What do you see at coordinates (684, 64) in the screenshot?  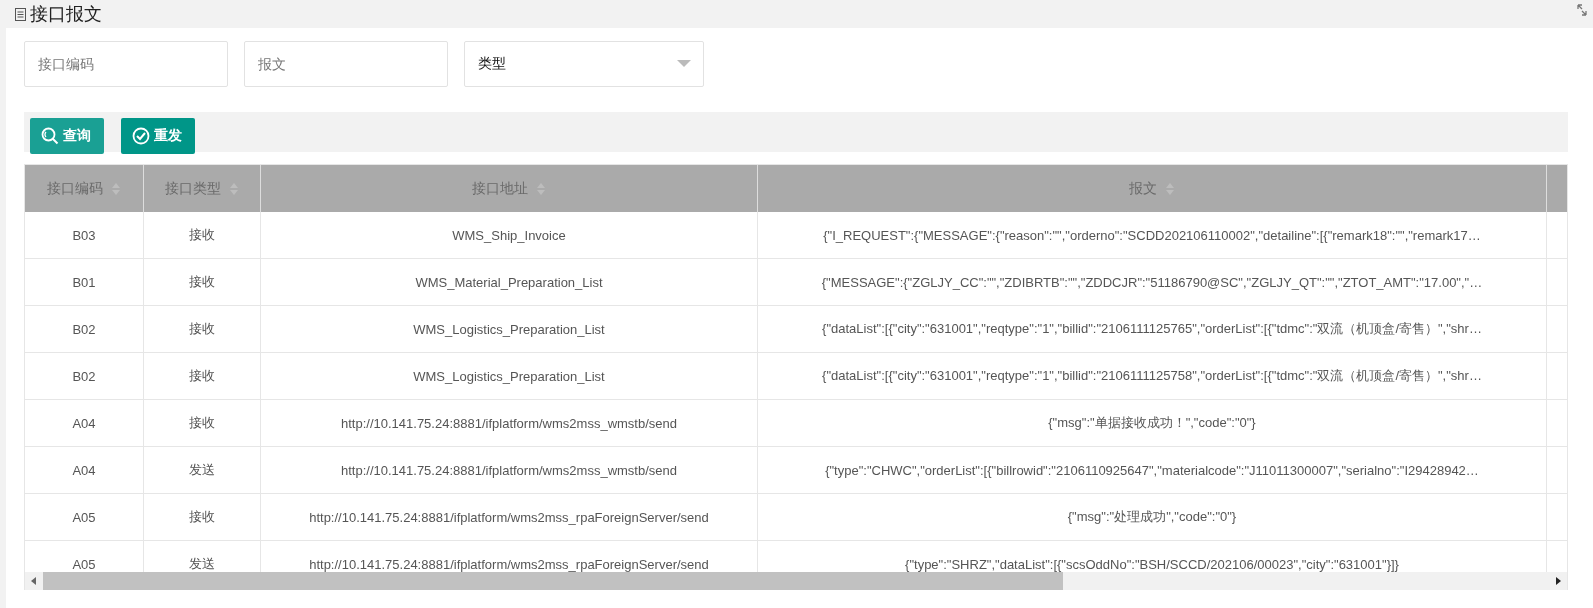 I see `caret-icon` at bounding box center [684, 64].